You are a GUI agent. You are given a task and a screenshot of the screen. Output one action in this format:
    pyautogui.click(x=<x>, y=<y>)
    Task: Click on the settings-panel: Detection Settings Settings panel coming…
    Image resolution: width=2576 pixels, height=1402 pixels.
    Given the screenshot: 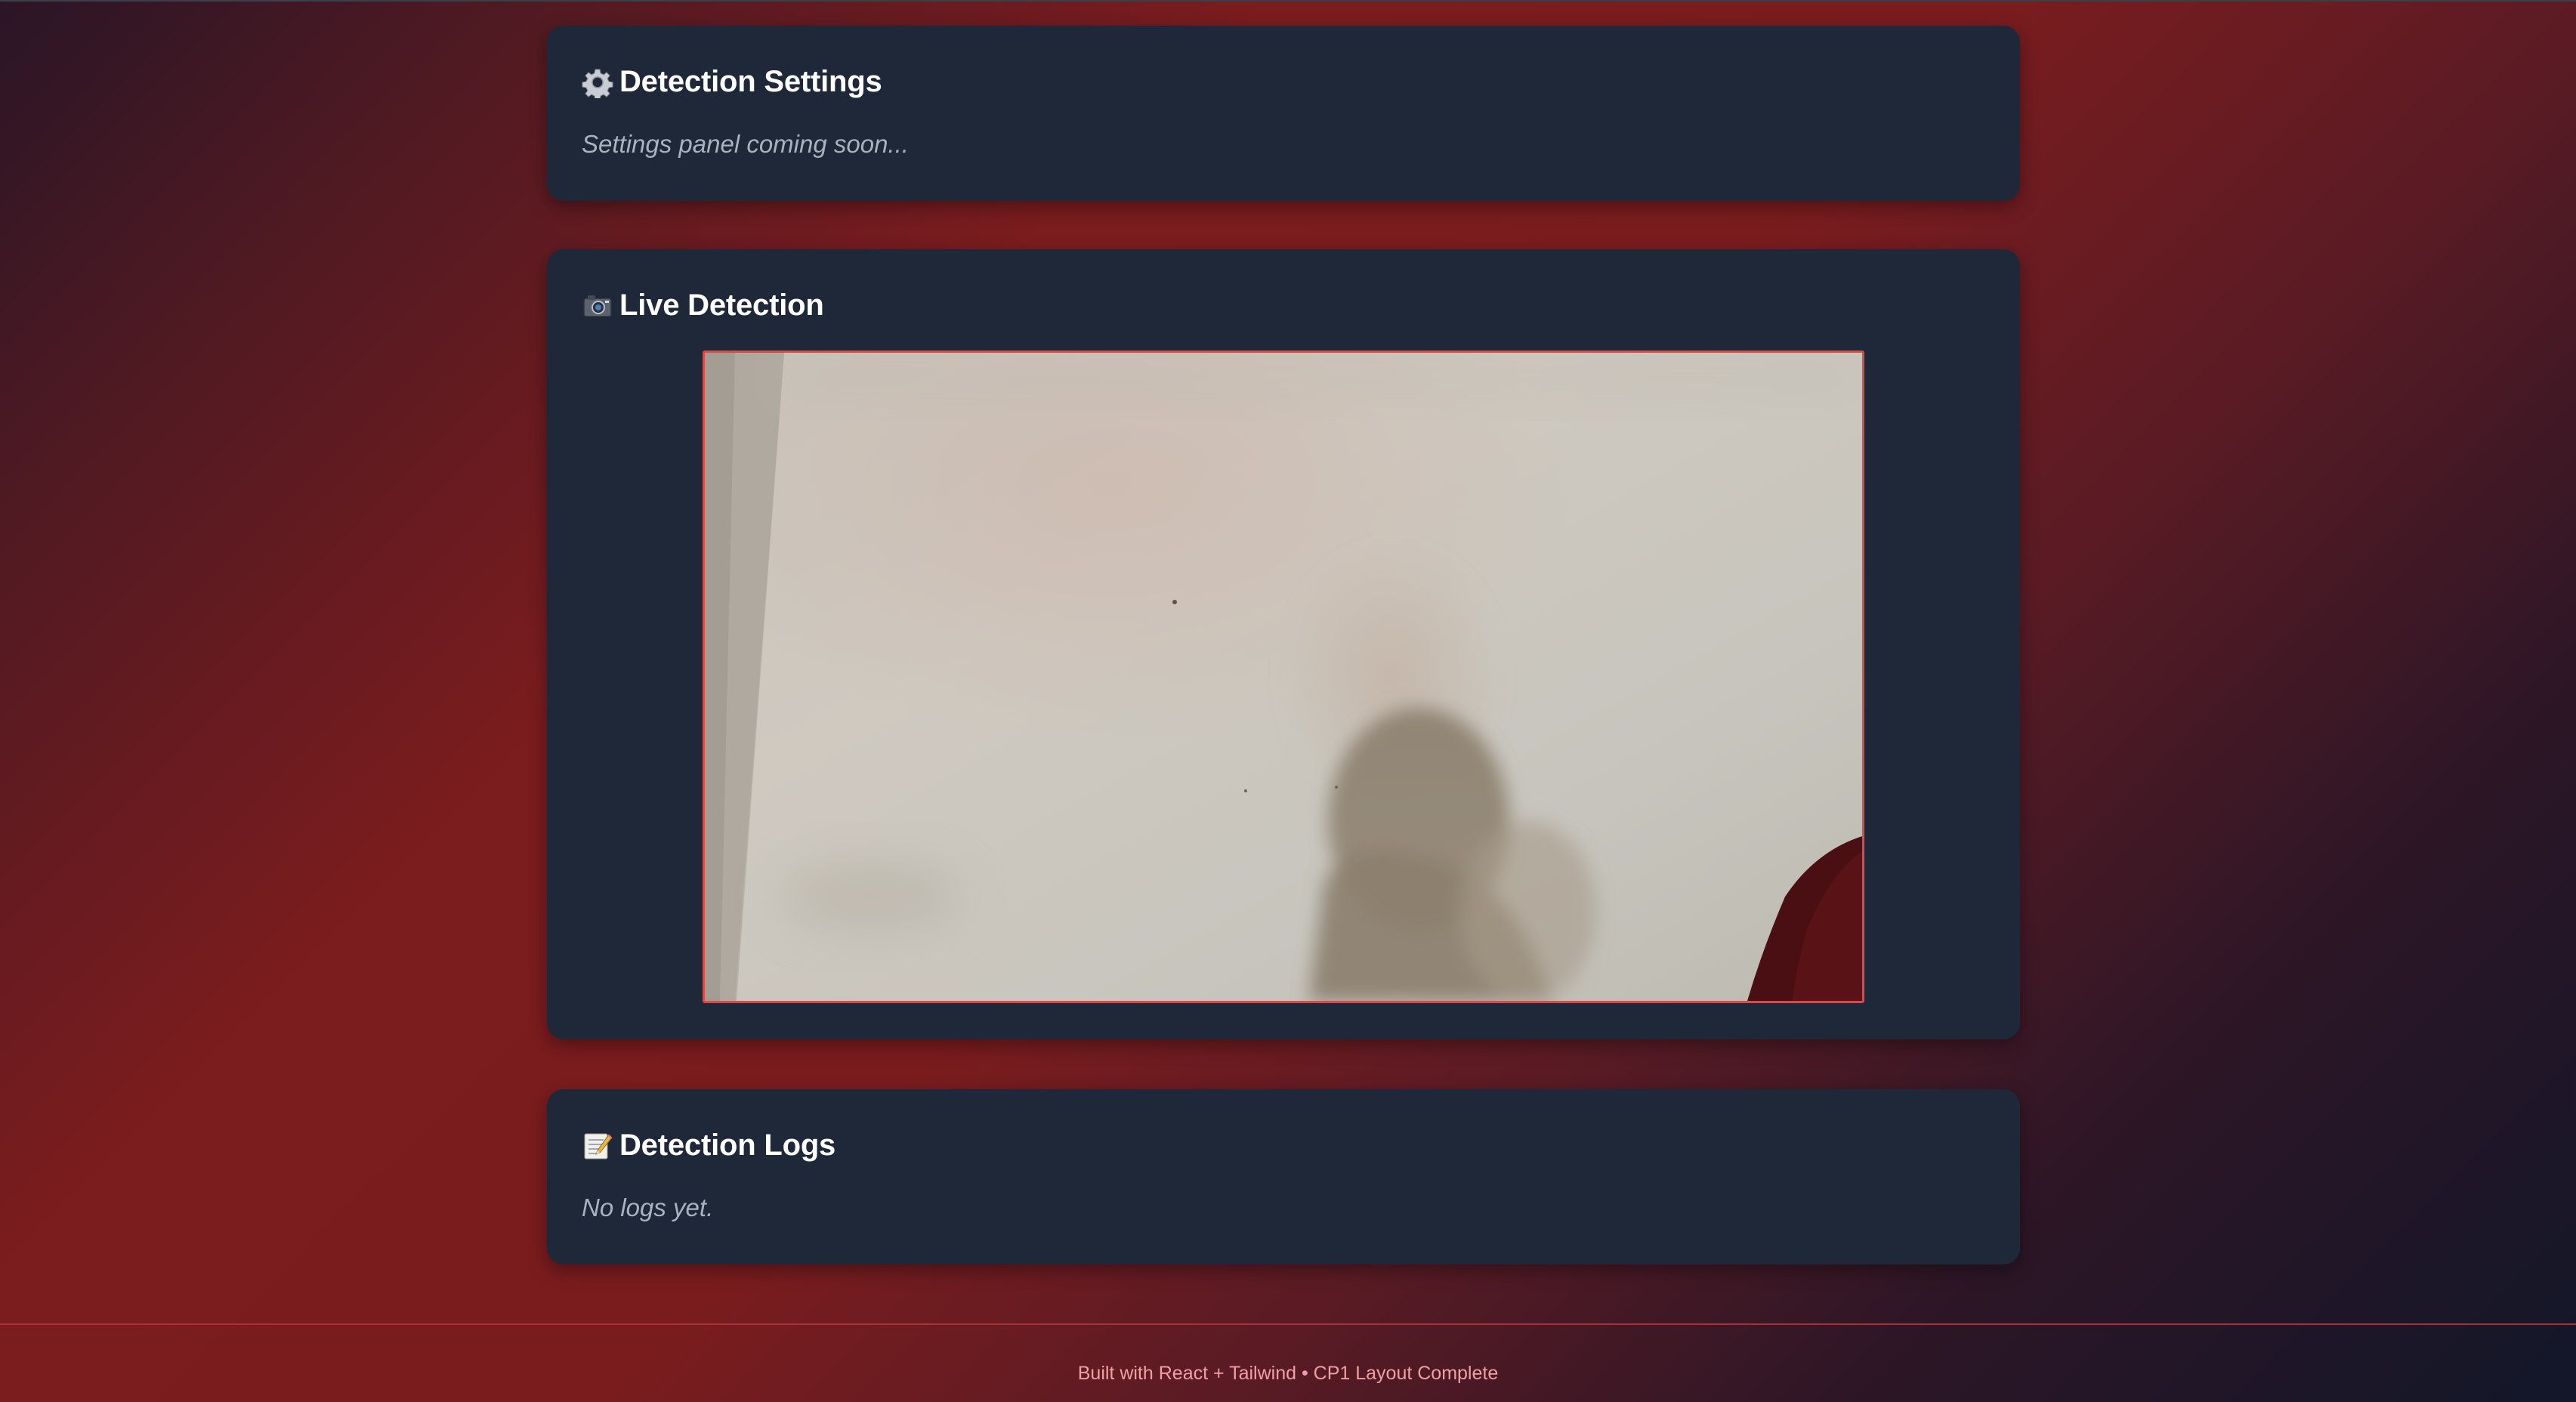 What is the action you would take?
    pyautogui.click(x=1283, y=113)
    